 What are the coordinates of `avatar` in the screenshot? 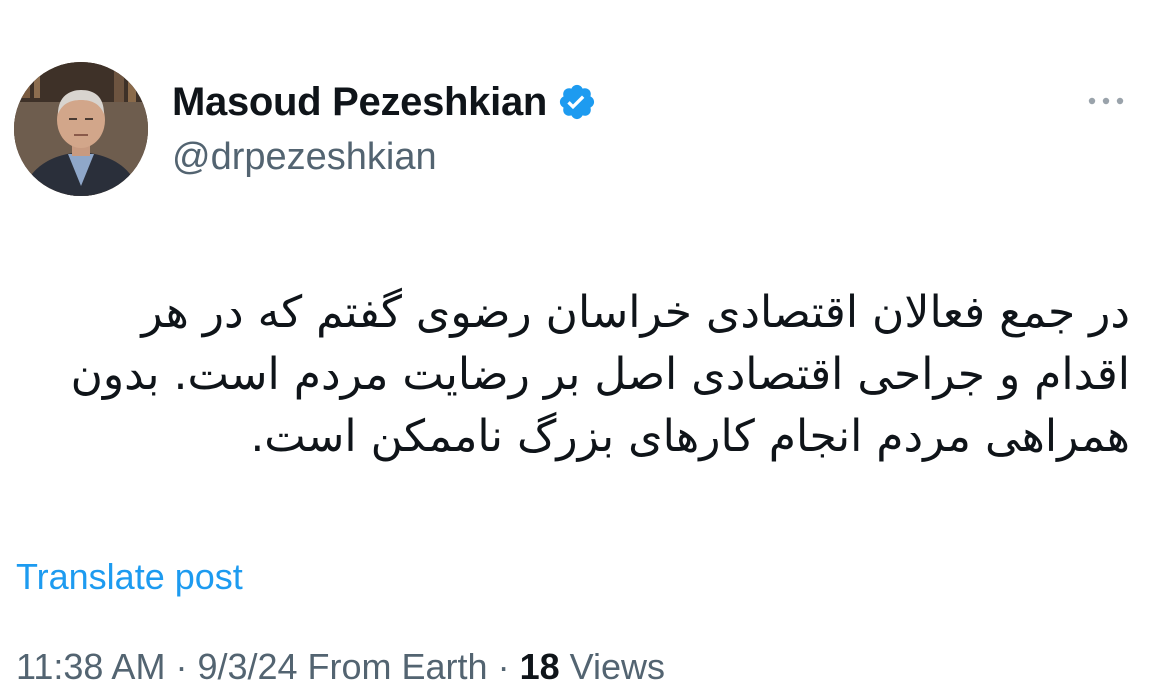 It's located at (81, 129).